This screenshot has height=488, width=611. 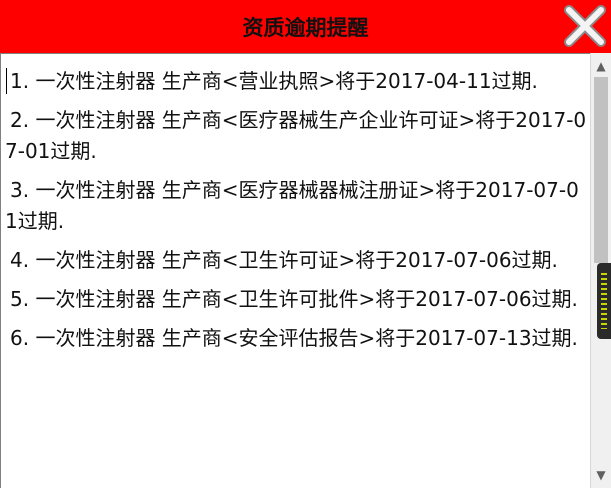 I want to click on arrow-up-icon: ▲, so click(x=601, y=66).